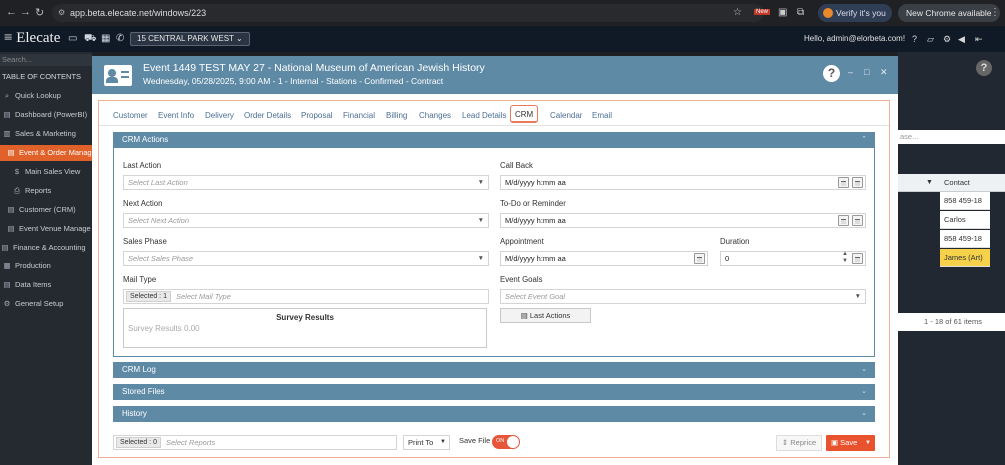 This screenshot has height=465, width=1005. What do you see at coordinates (513, 442) in the screenshot?
I see `toggle-knob` at bounding box center [513, 442].